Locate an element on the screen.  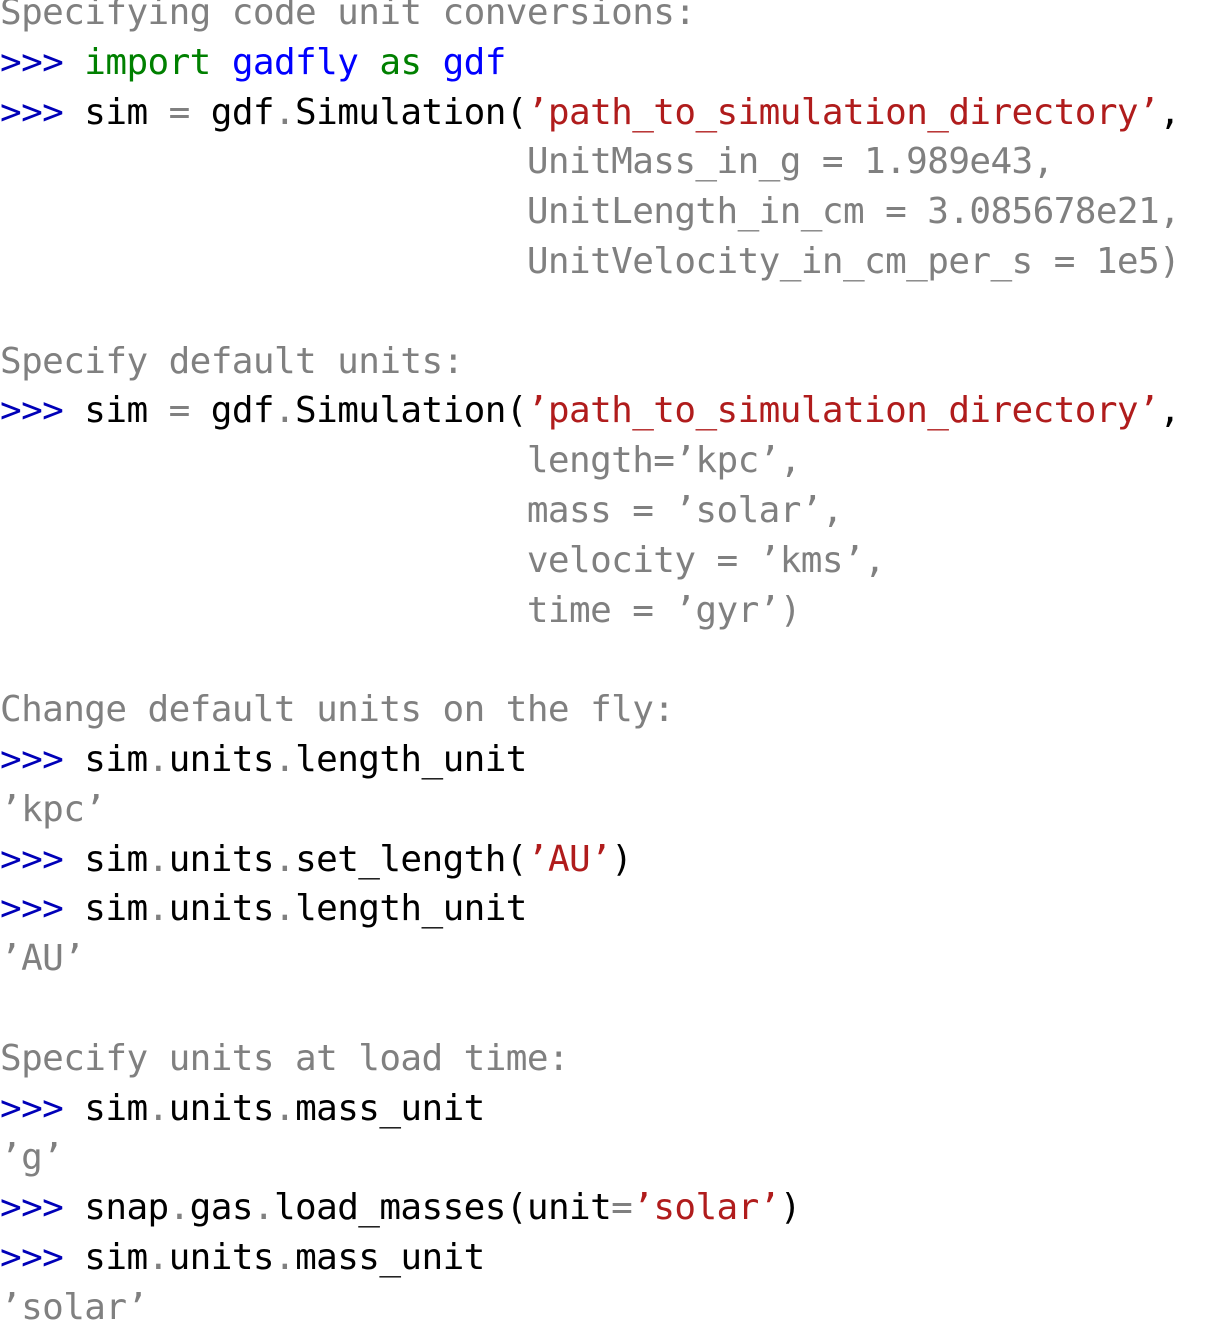
code-token-comment: mass = ’solar’, is located at coordinates (422, 510).